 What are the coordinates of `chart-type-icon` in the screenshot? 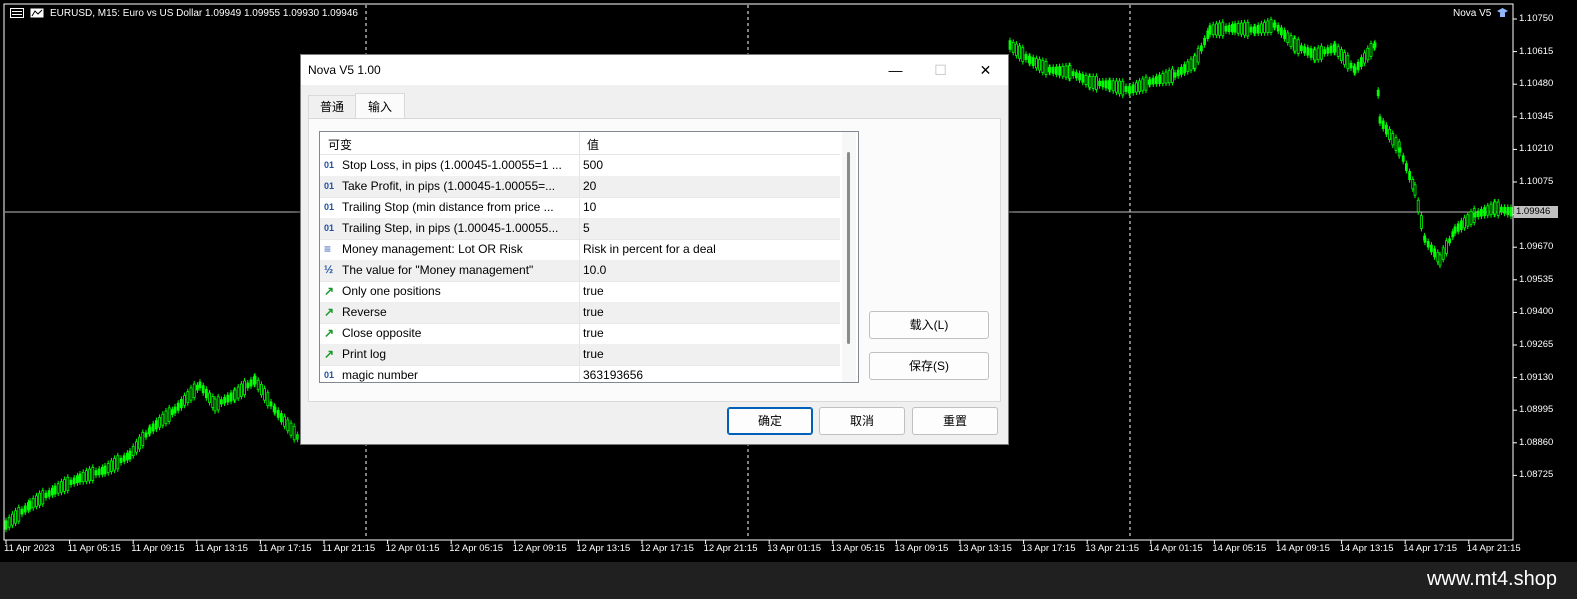 It's located at (37, 14).